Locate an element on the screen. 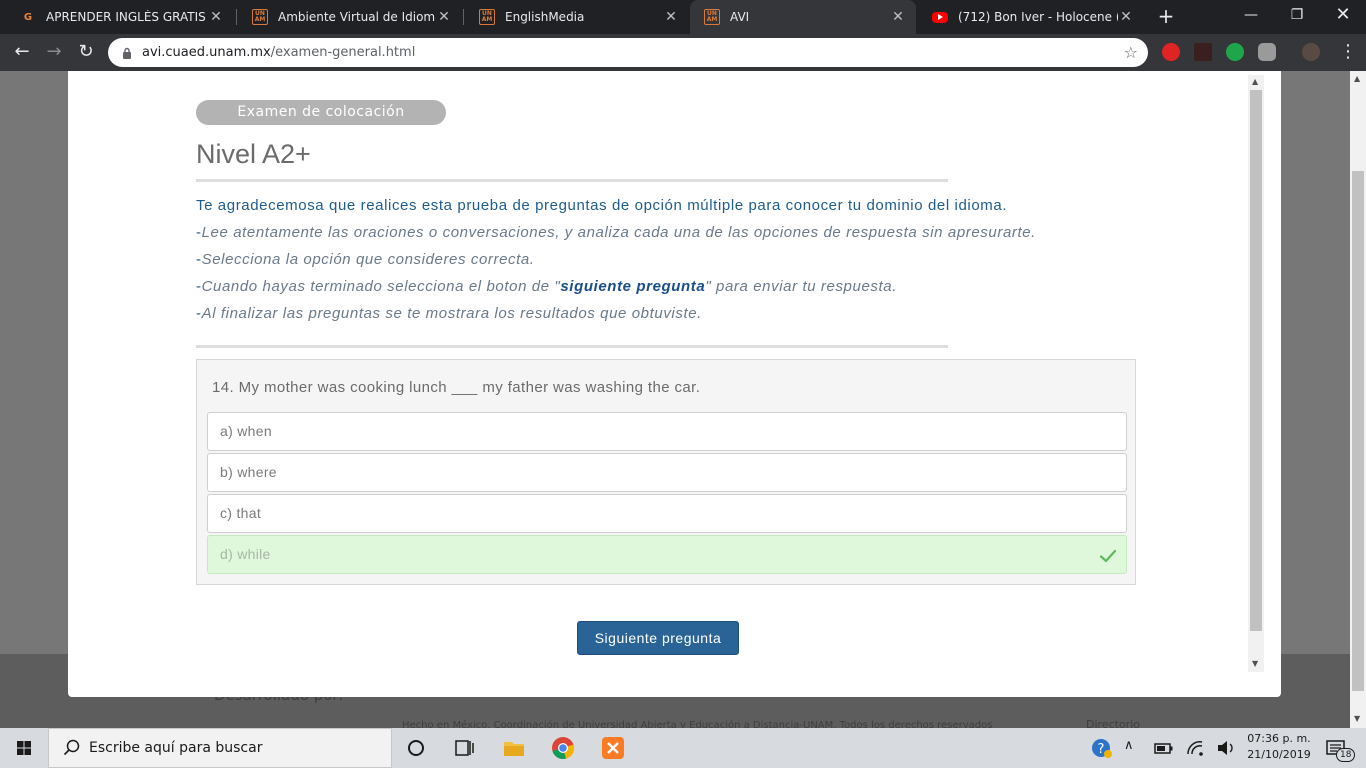  start-button is located at coordinates (24, 748).